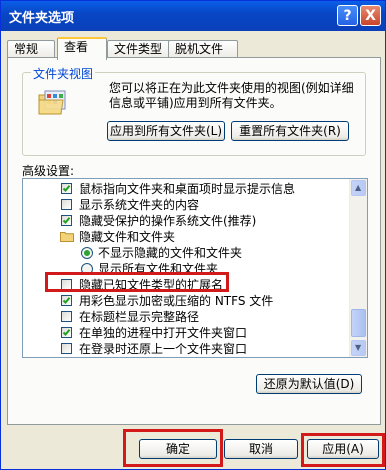  I want to click on item-label: 显示所有文件和文件夹, so click(158, 269).